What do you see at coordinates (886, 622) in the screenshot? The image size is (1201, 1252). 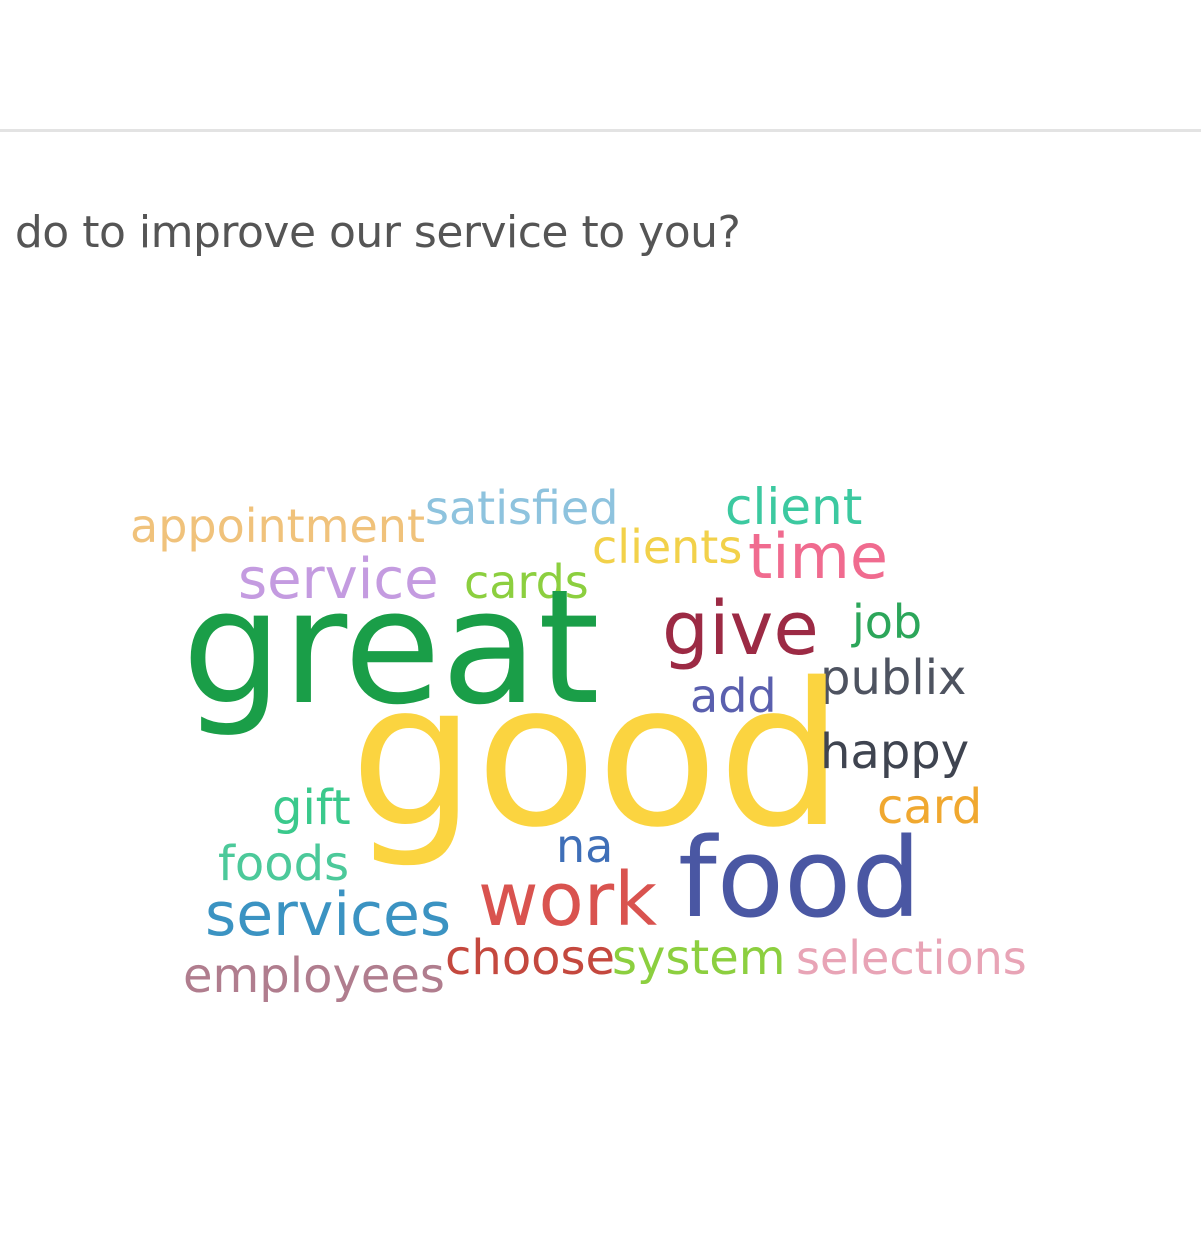 I see `word-job: job` at bounding box center [886, 622].